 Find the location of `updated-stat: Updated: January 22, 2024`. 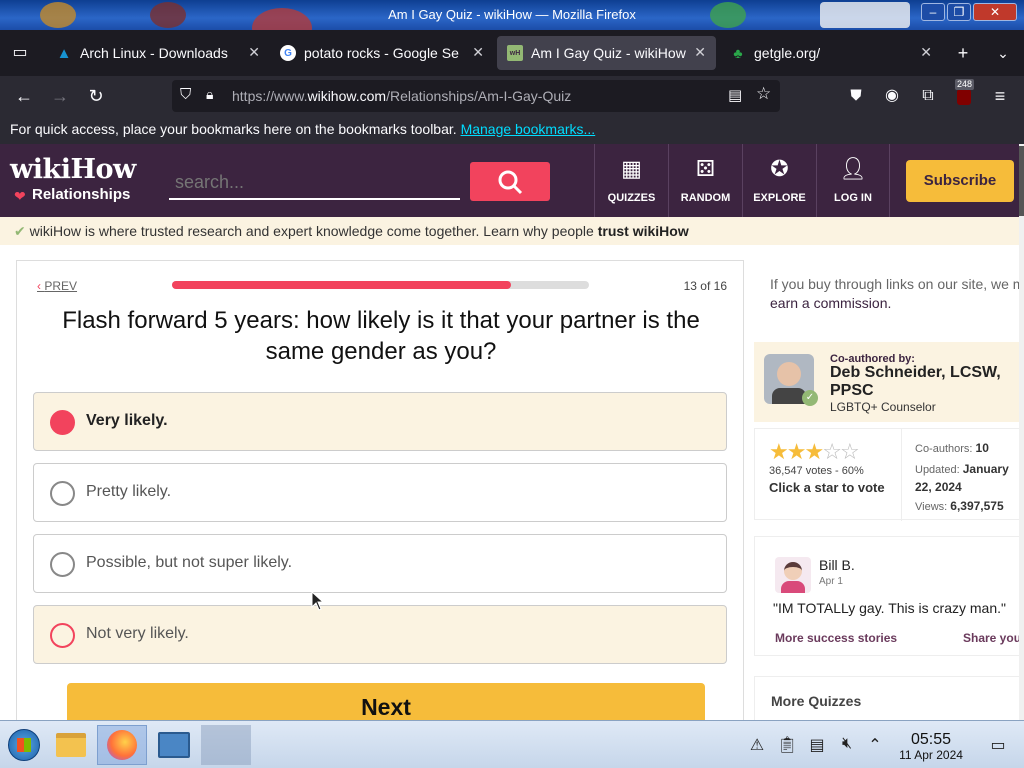

updated-stat: Updated: January 22, 2024 is located at coordinates (962, 478).